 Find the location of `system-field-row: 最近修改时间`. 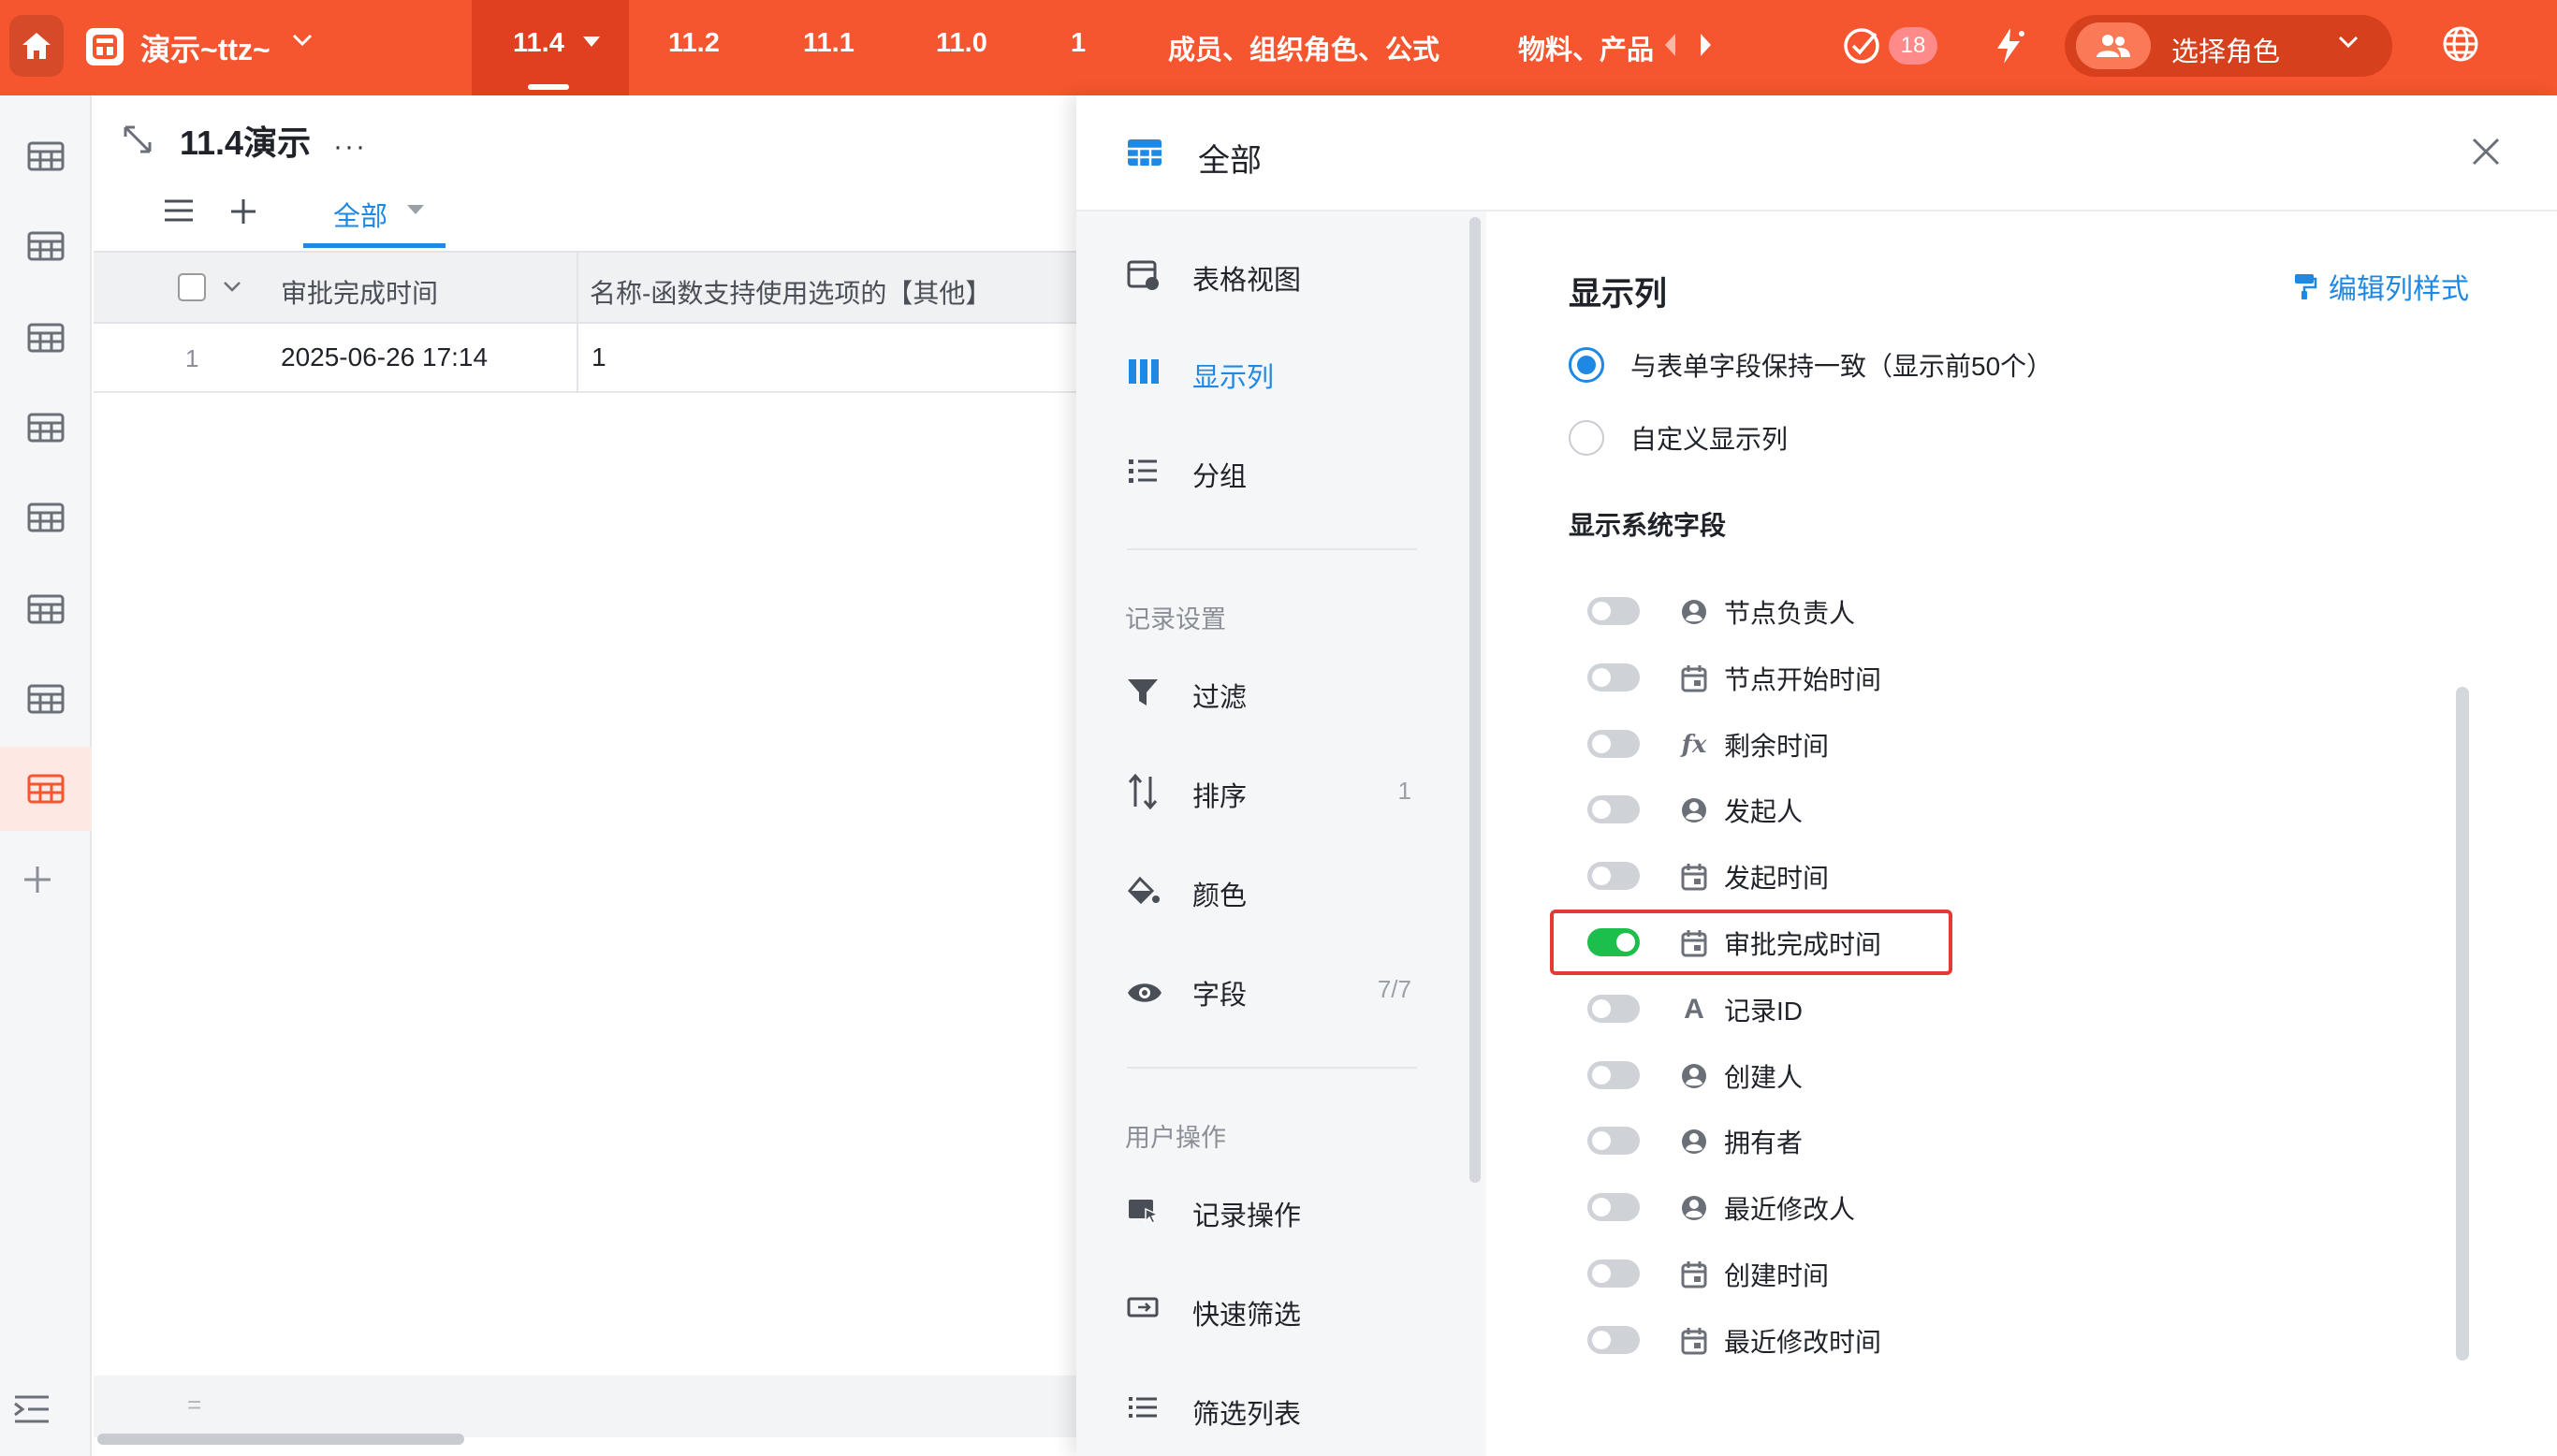

system-field-row: 最近修改时间 is located at coordinates (1775, 1340).